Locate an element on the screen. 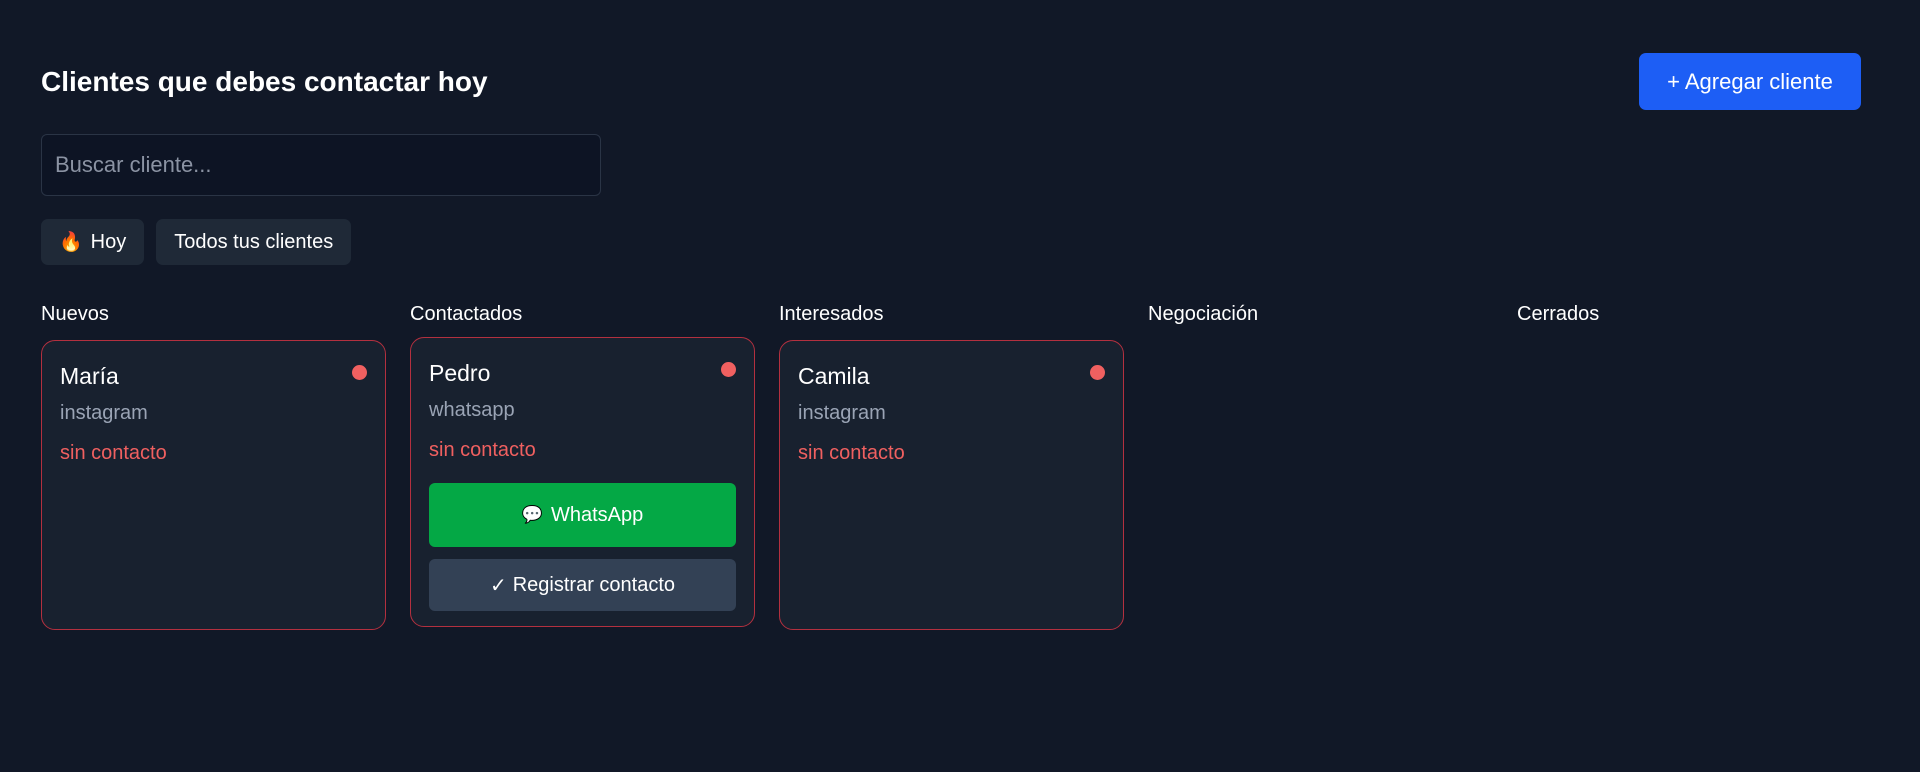 The image size is (1920, 772). column-negociacion: Negociación is located at coordinates (1320, 465).